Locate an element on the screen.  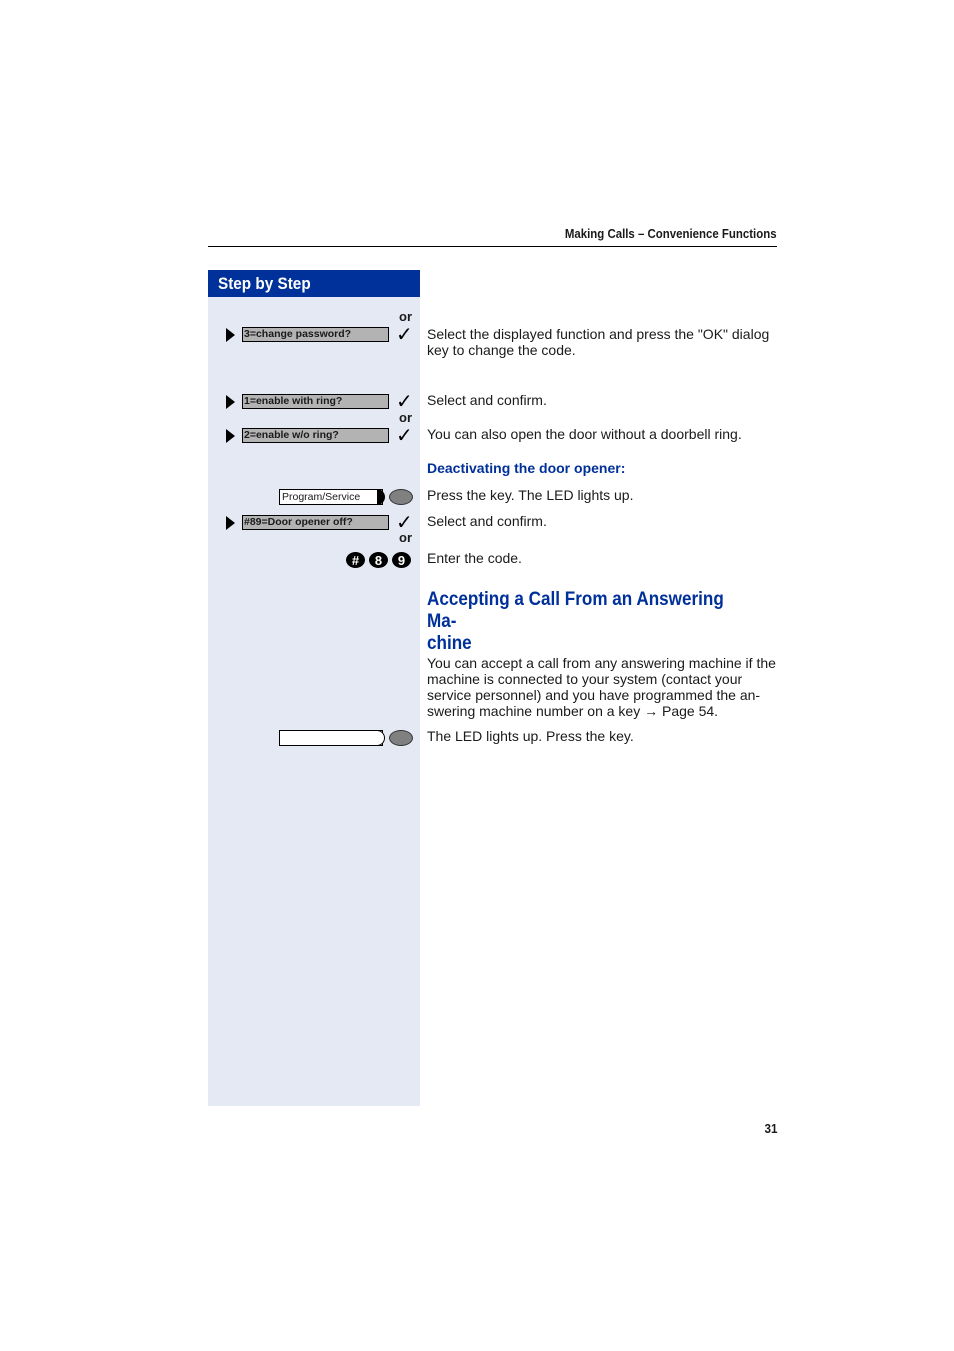
step-text-enable-with-ring: Select and confirm. is located at coordinates (487, 400).